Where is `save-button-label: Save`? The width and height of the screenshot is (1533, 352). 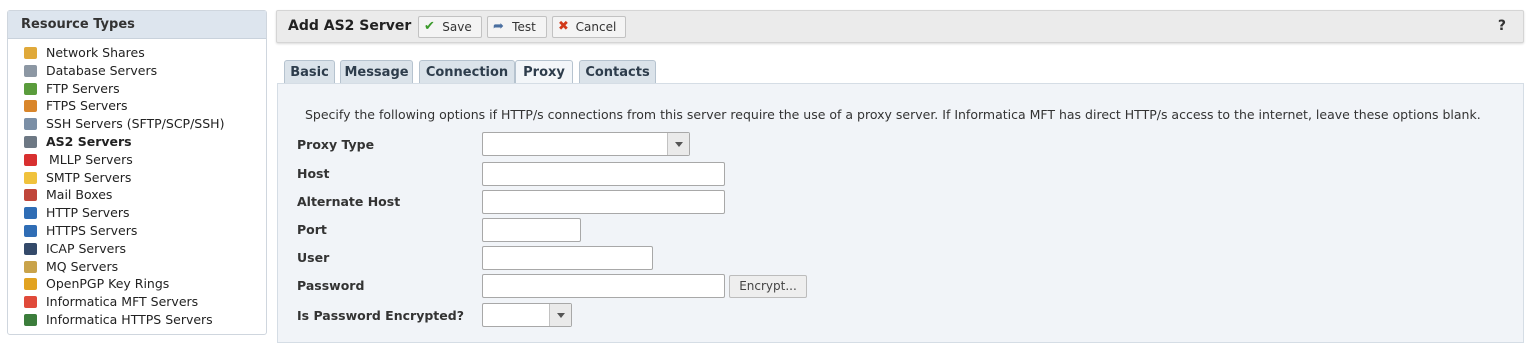 save-button-label: Save is located at coordinates (457, 27).